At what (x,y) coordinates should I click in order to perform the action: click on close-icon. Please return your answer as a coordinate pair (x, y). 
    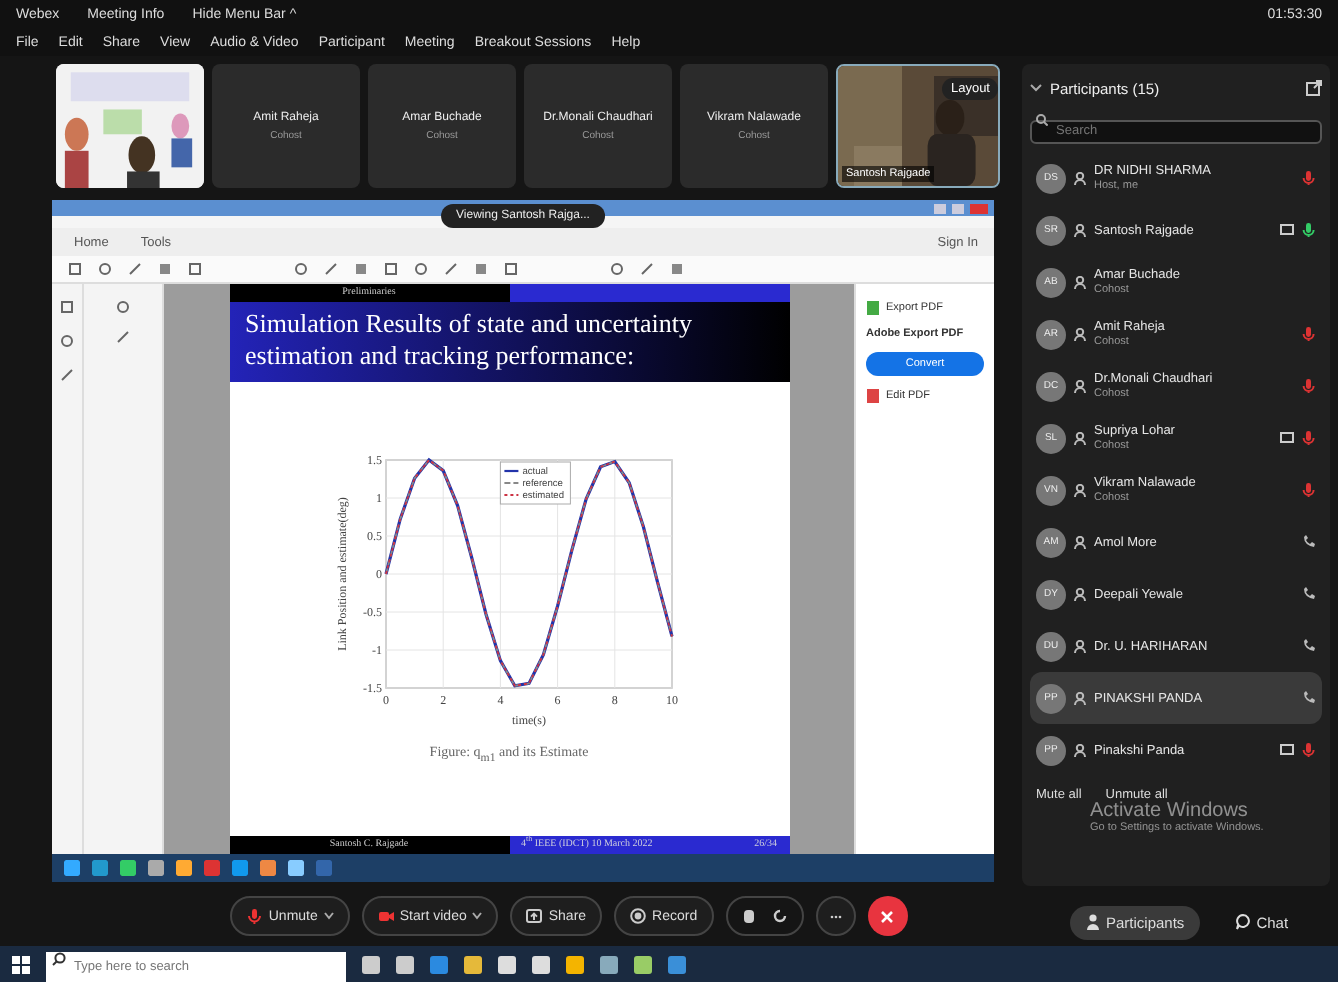
    Looking at the image, I should click on (887, 916).